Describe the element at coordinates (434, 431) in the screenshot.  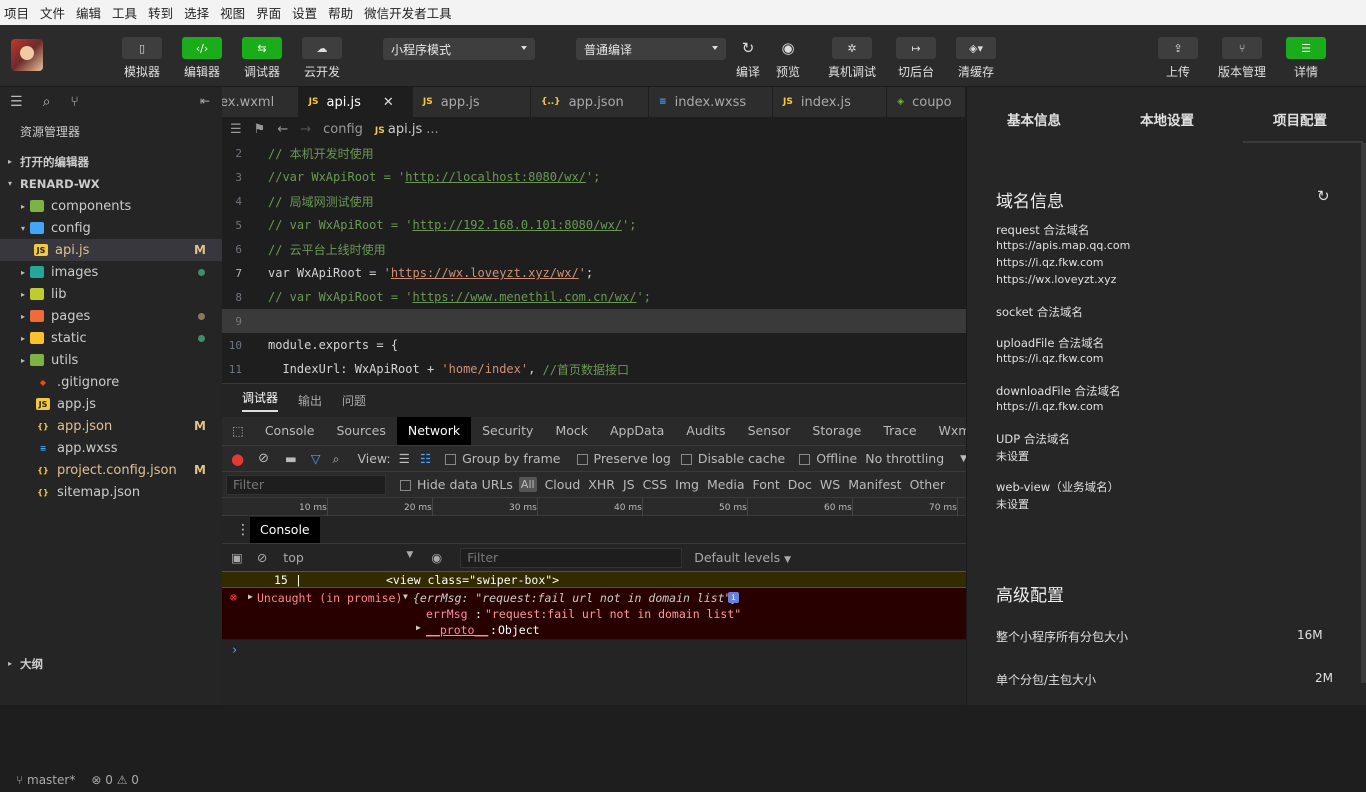
I see `devtools-tab: Network` at that location.